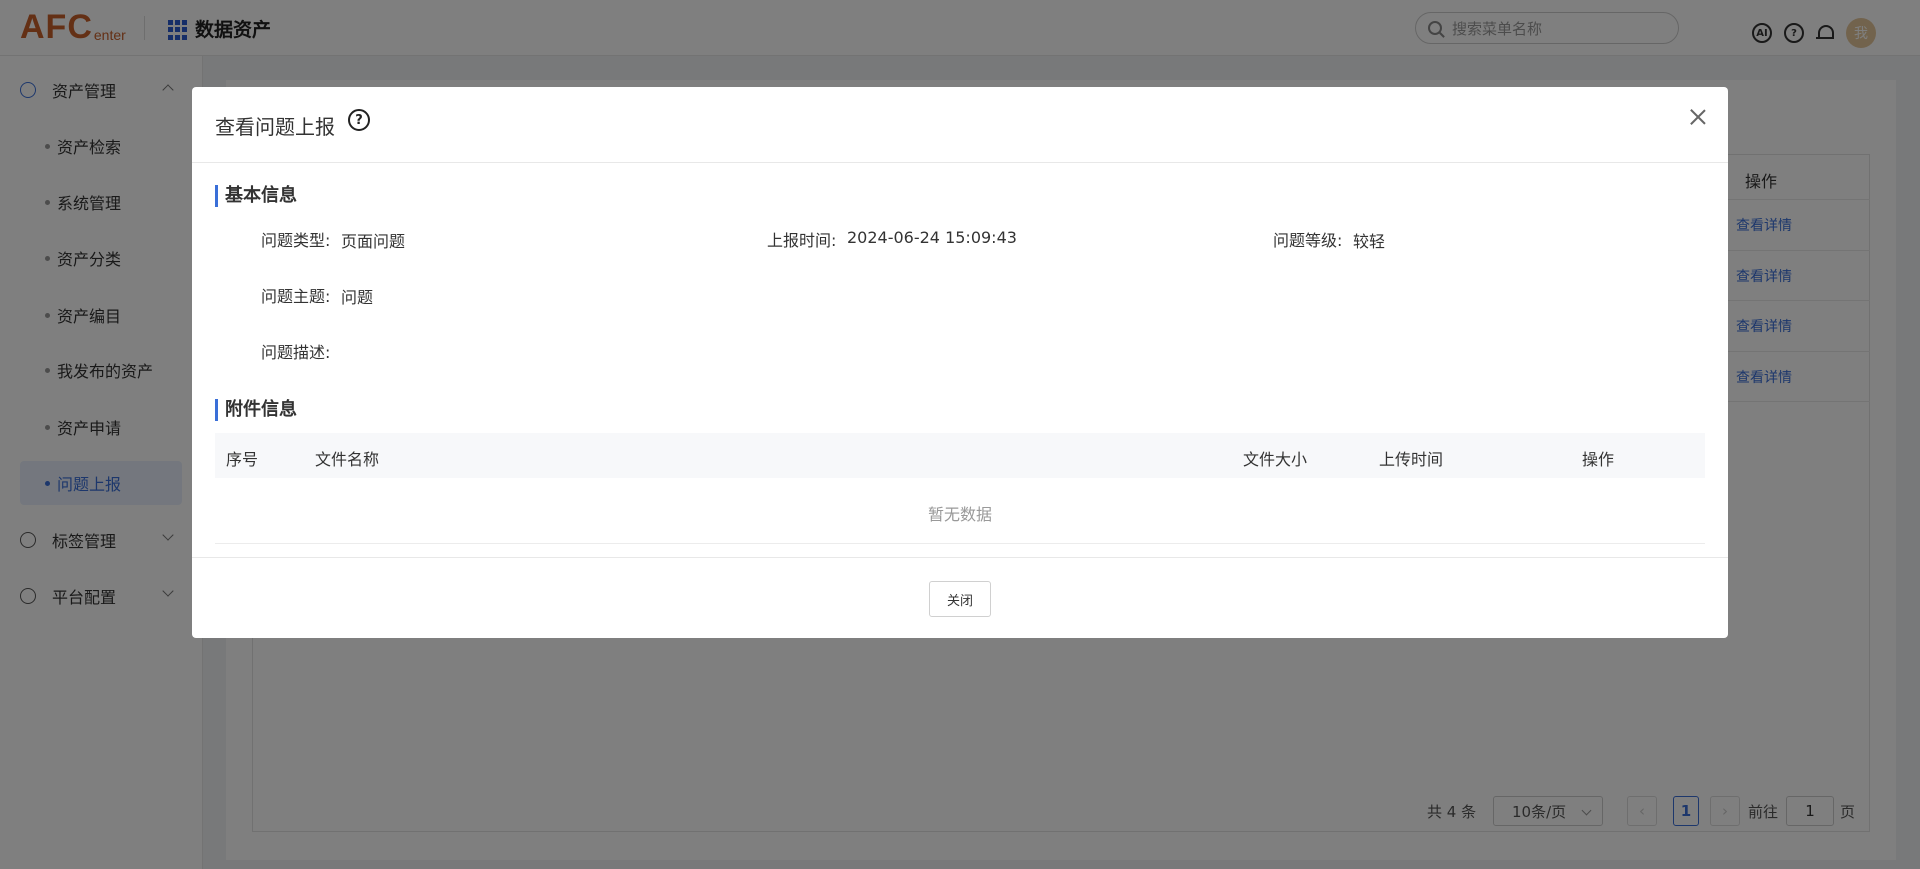 This screenshot has width=1920, height=869. I want to click on attachment-section-title: 附件信息, so click(256, 410).